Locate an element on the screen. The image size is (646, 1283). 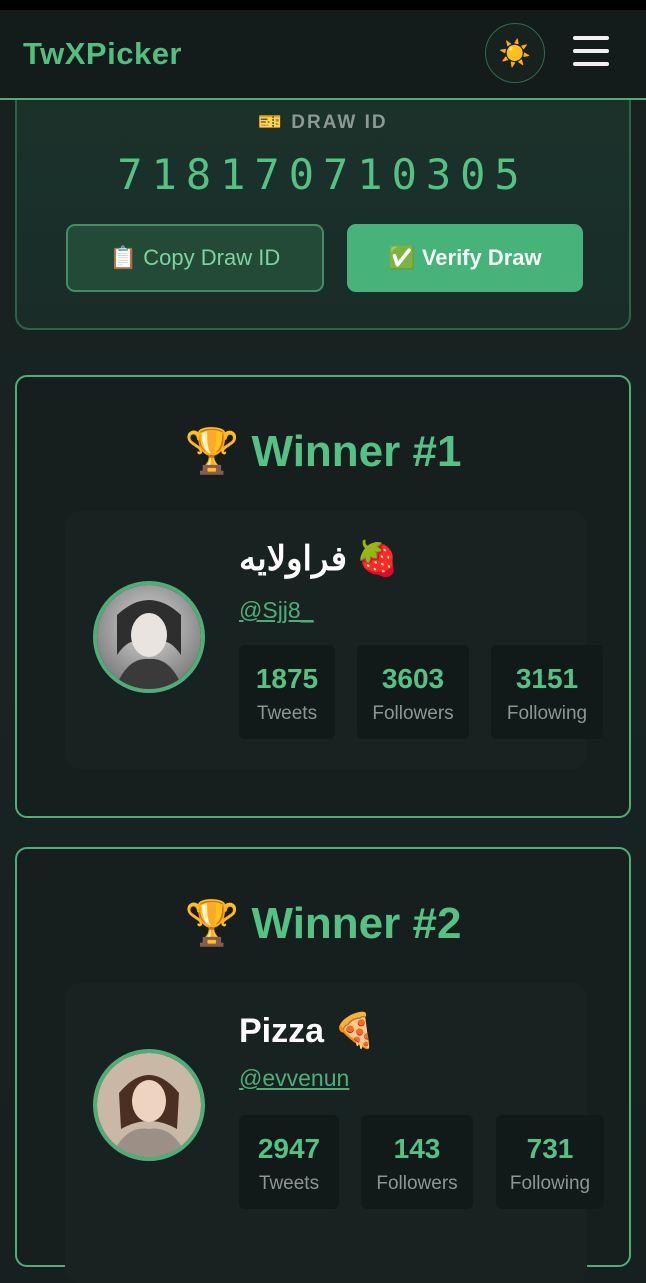
winner-name: فراولایه 🍓 is located at coordinates (319, 559).